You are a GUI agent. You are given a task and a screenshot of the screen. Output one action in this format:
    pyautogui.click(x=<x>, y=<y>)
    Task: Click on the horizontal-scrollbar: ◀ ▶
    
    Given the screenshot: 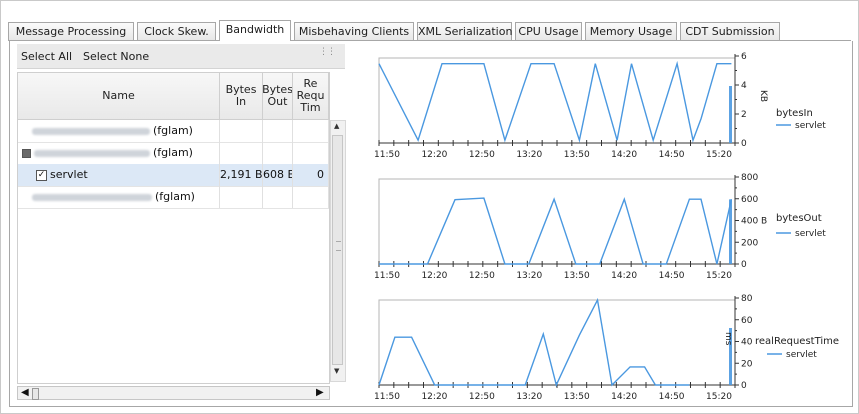 What is the action you would take?
    pyautogui.click(x=173, y=393)
    